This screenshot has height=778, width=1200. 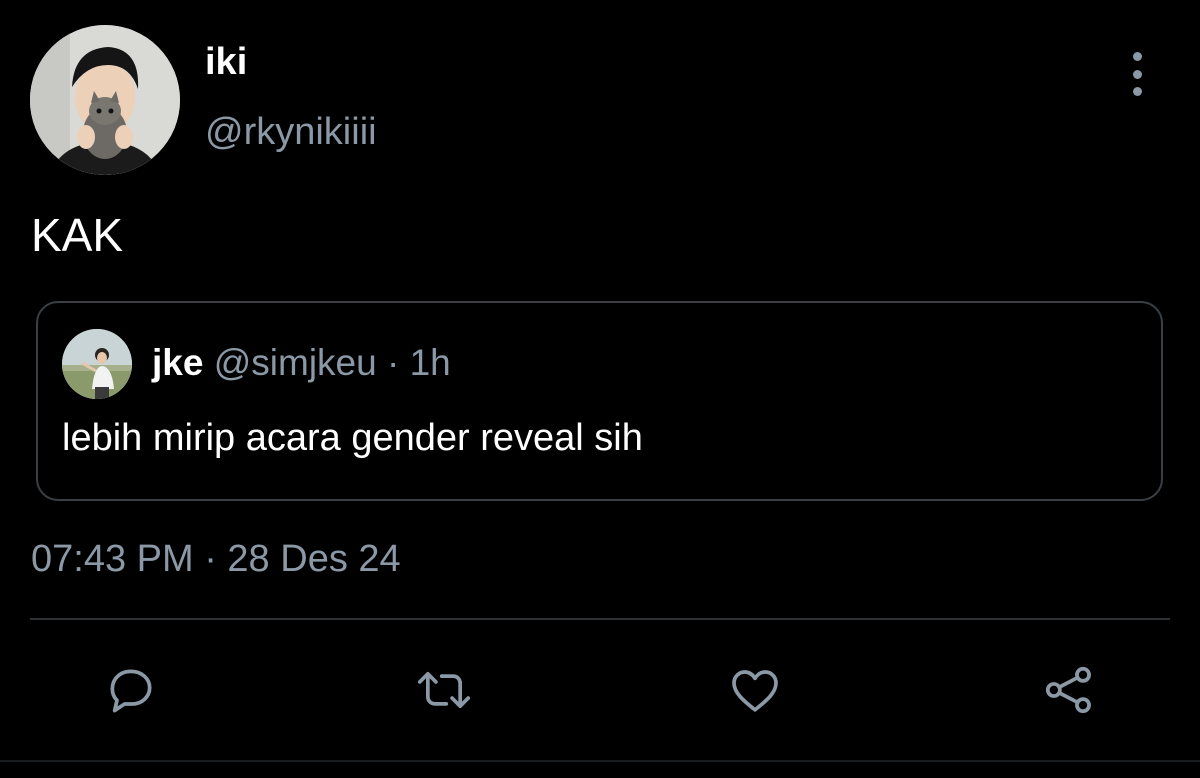 I want to click on reply-icon, so click(x=131, y=690).